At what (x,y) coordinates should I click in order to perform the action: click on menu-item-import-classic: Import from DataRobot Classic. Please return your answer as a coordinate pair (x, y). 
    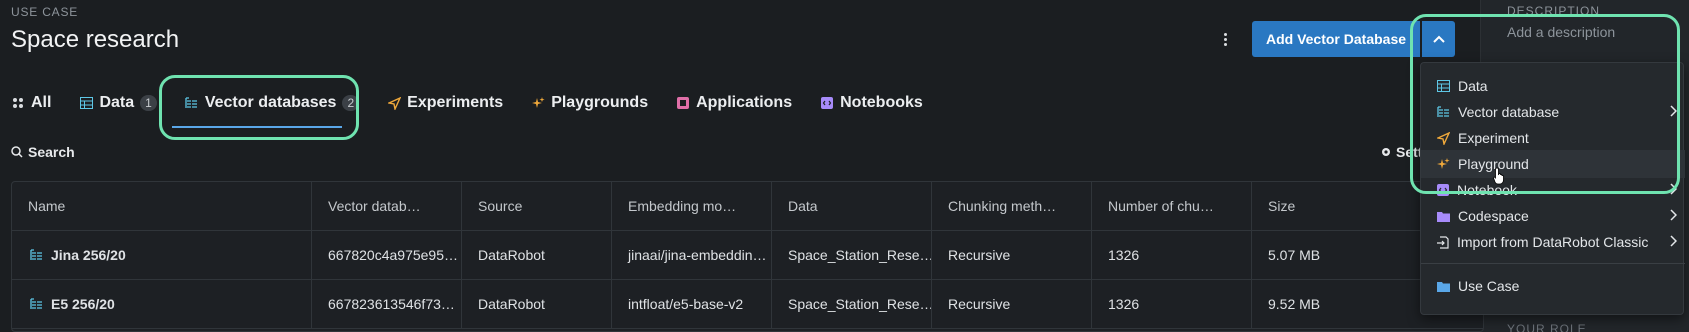
    Looking at the image, I should click on (1553, 242).